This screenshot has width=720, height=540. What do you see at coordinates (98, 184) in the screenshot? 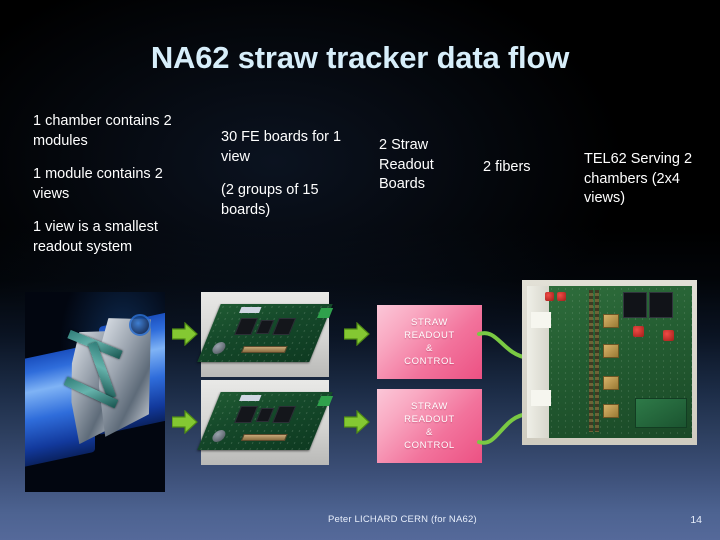
I see `chamber-line-2: 1 module contains 2 views` at bounding box center [98, 184].